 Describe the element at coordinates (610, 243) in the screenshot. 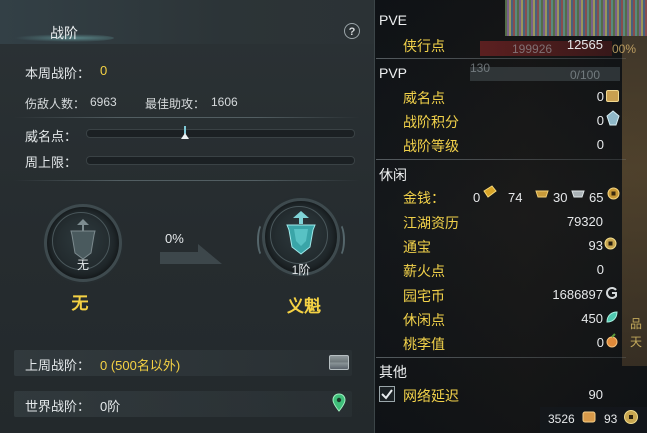

I see `tongbao-coin-icon` at that location.